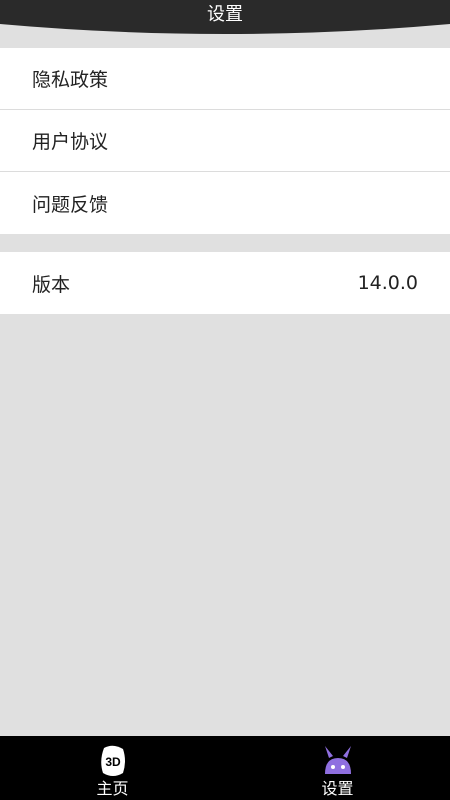 The width and height of the screenshot is (450, 800). Describe the element at coordinates (51, 284) in the screenshot. I see `version-label: 版本` at that location.